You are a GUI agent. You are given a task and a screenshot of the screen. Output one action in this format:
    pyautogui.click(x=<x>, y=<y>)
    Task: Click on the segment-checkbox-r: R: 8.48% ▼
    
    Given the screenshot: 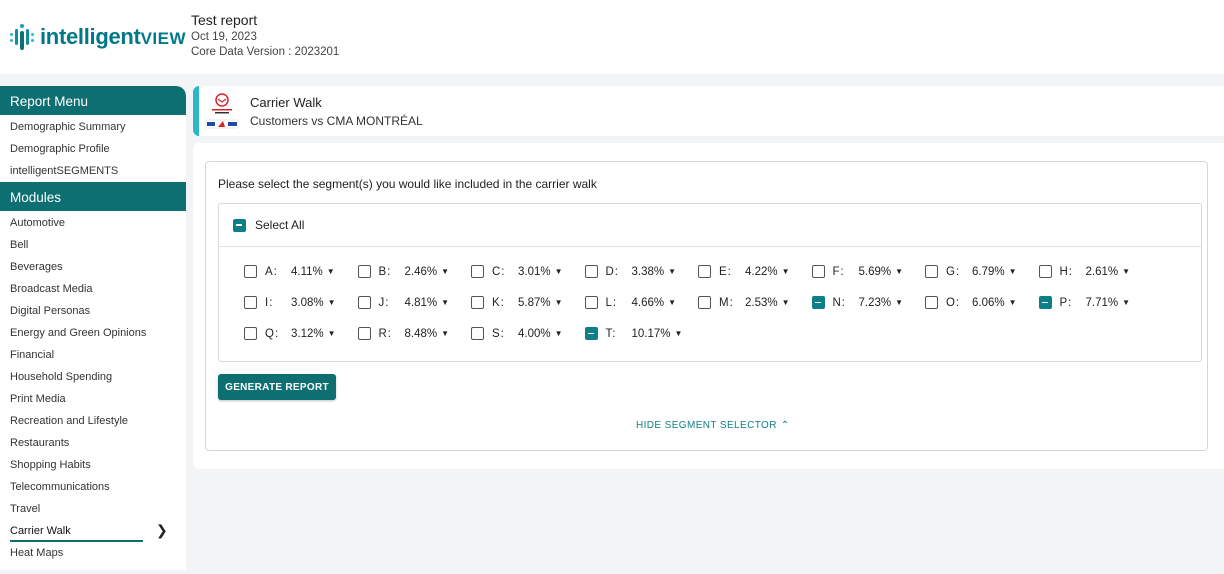 What is the action you would take?
    pyautogui.click(x=403, y=333)
    